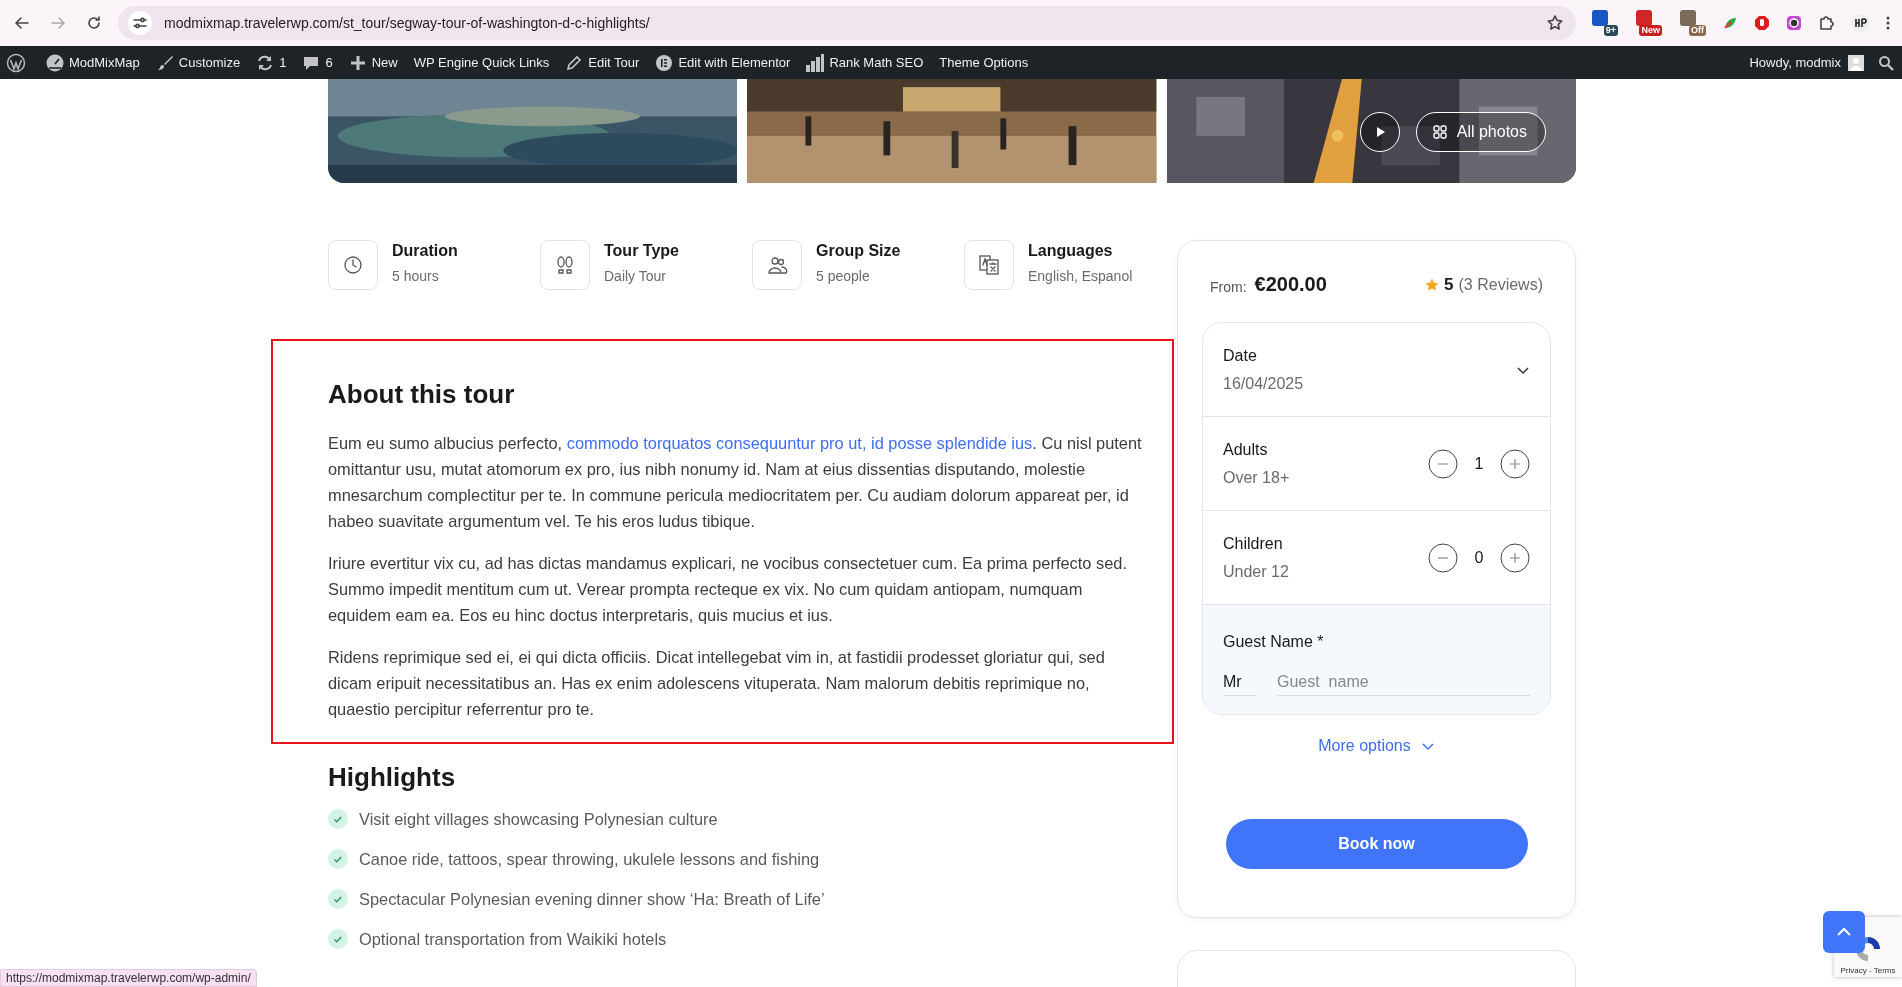 Image resolution: width=1902 pixels, height=987 pixels. What do you see at coordinates (1730, 23) in the screenshot?
I see `leaf-icon` at bounding box center [1730, 23].